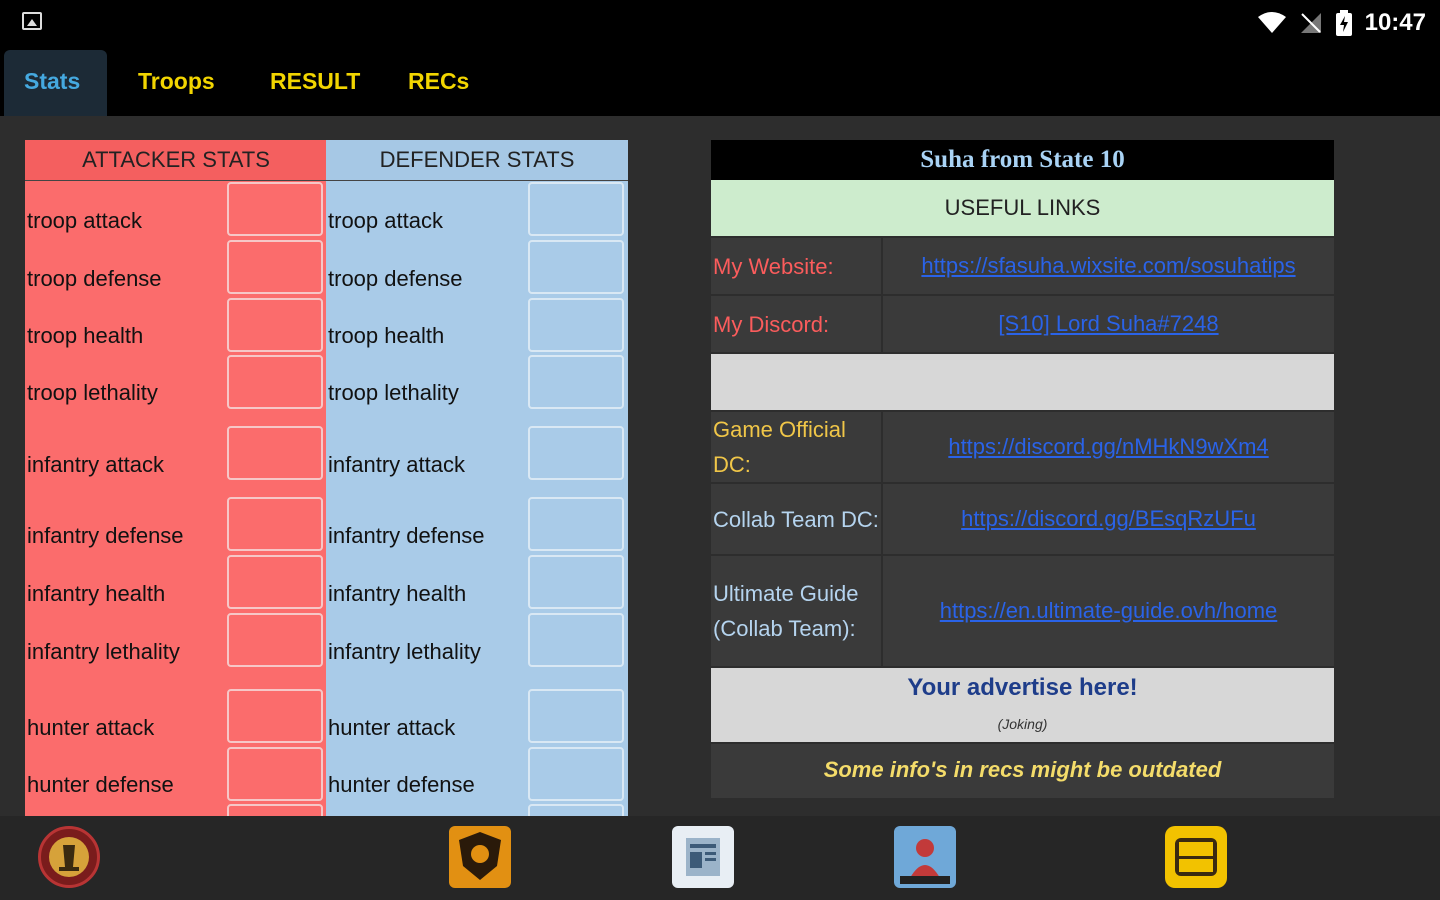 The width and height of the screenshot is (1440, 900). I want to click on guide-link: https://en.ultimate-guide.ovh/home, so click(1109, 611).